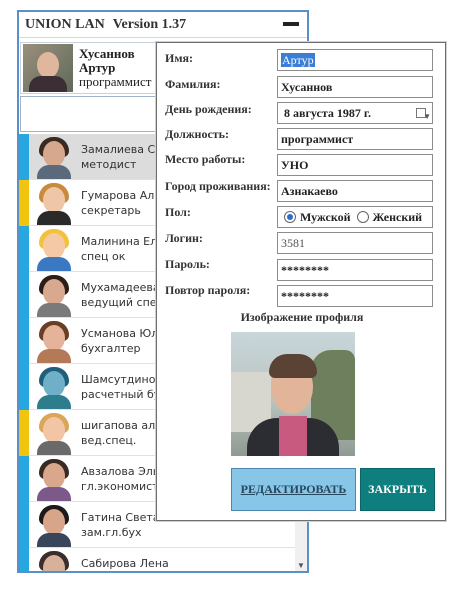 The width and height of the screenshot is (460, 591). I want to click on workplace-row: Место работы:, so click(221, 163).